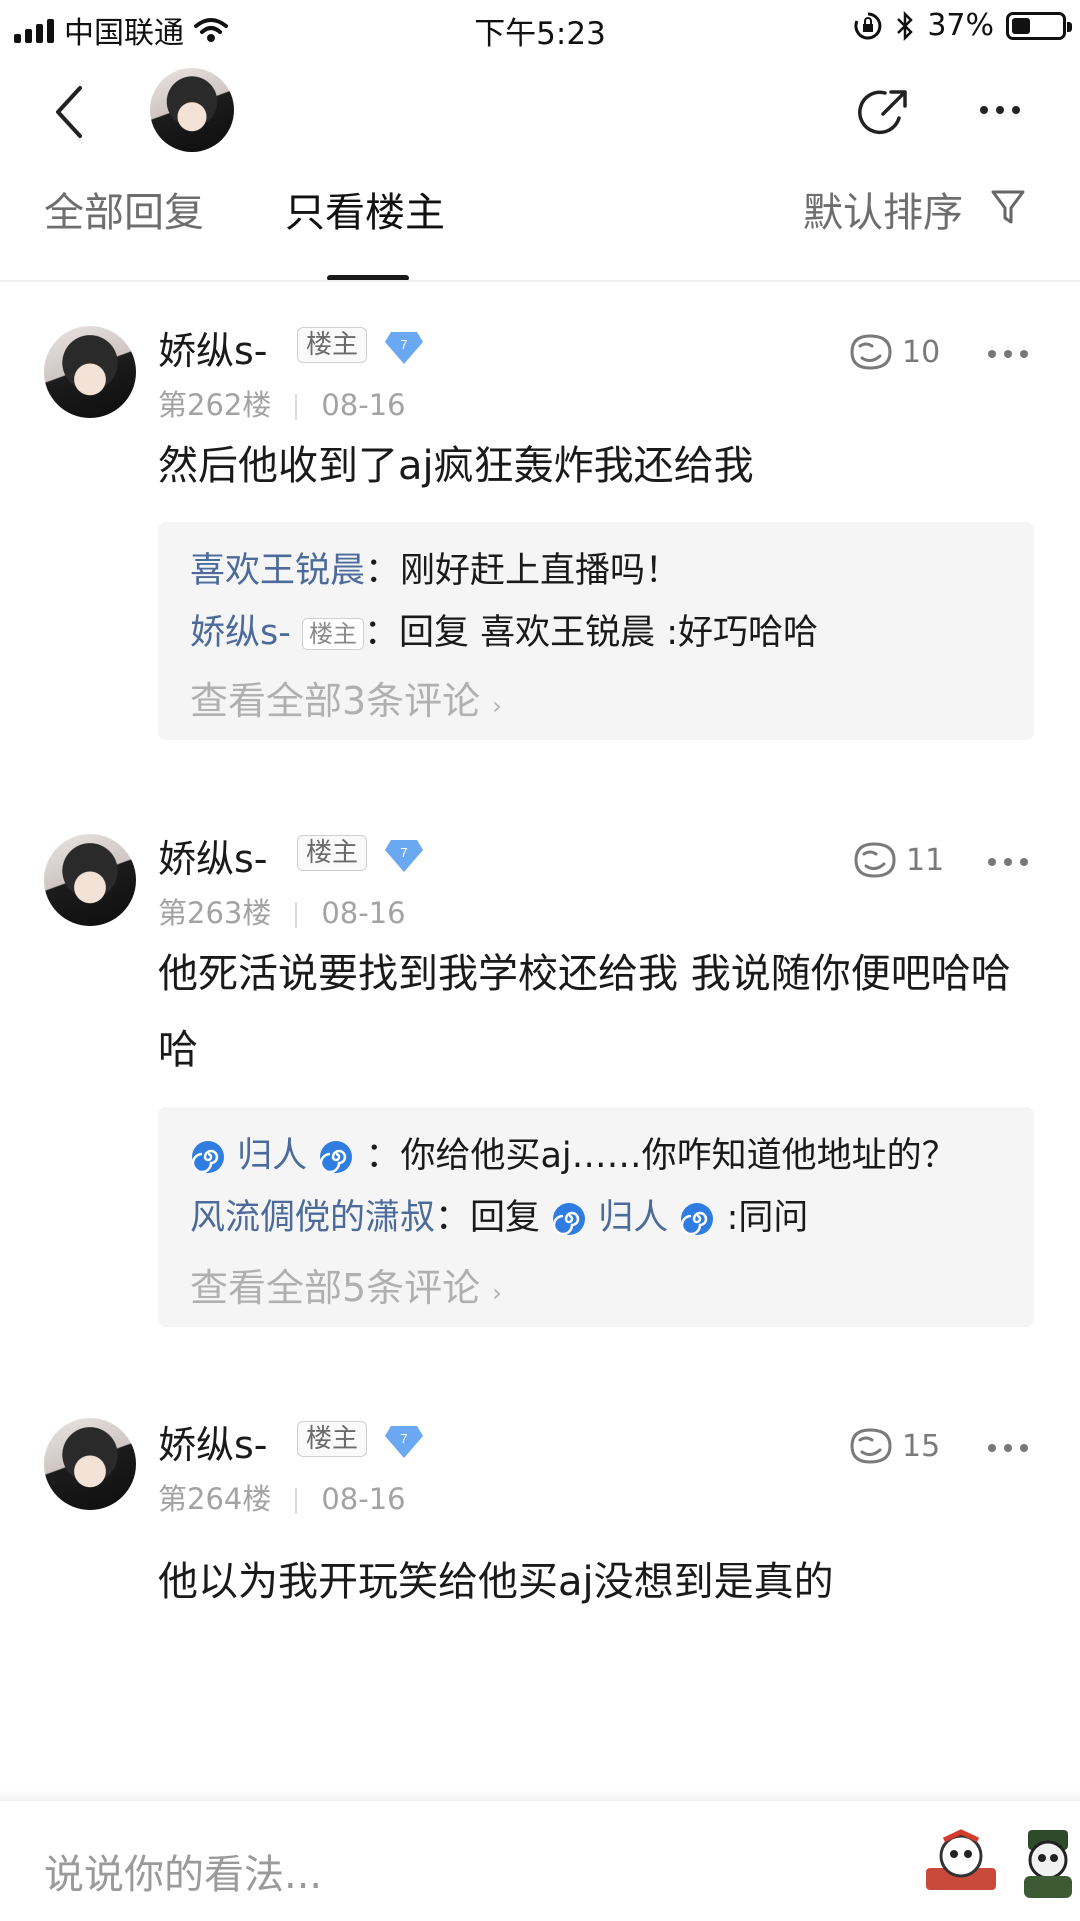 The image size is (1080, 1921). What do you see at coordinates (960, 25) in the screenshot?
I see `battery-percent: 37%` at bounding box center [960, 25].